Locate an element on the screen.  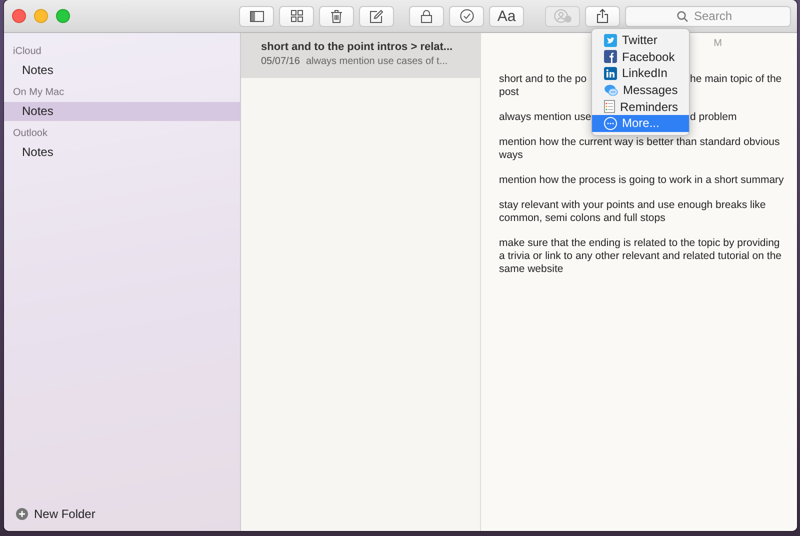
note-text: ways is located at coordinates (511, 155).